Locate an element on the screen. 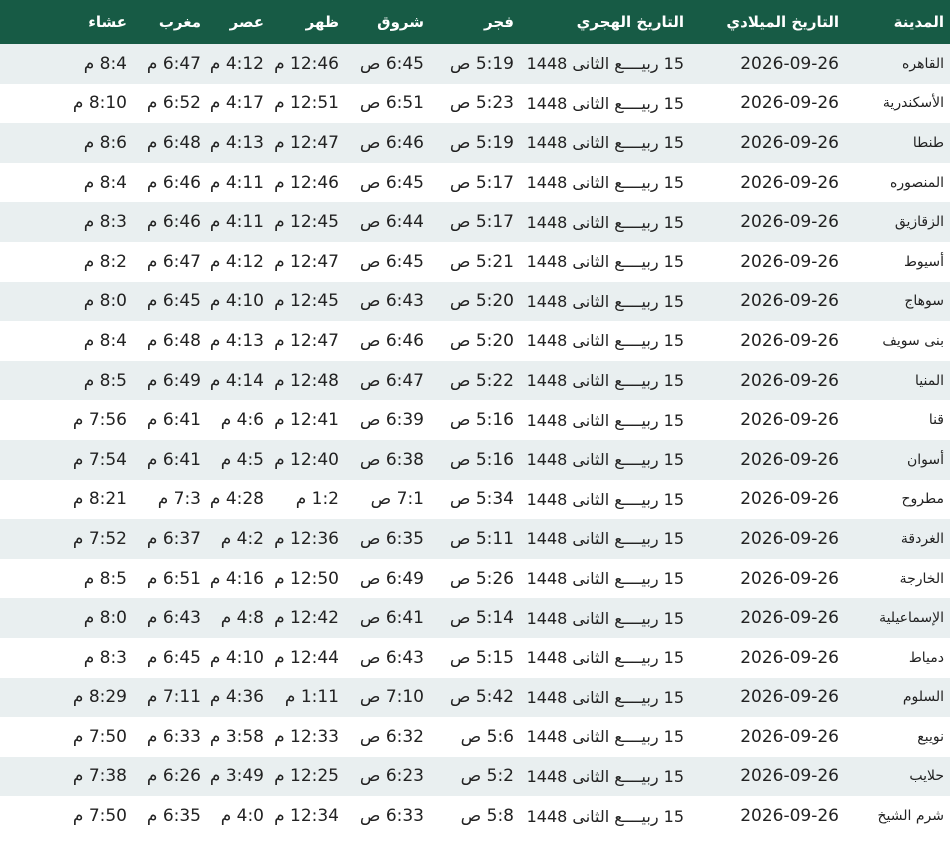 This screenshot has height=844, width=950. cell-isha: 8:6 م is located at coordinates (105, 142).